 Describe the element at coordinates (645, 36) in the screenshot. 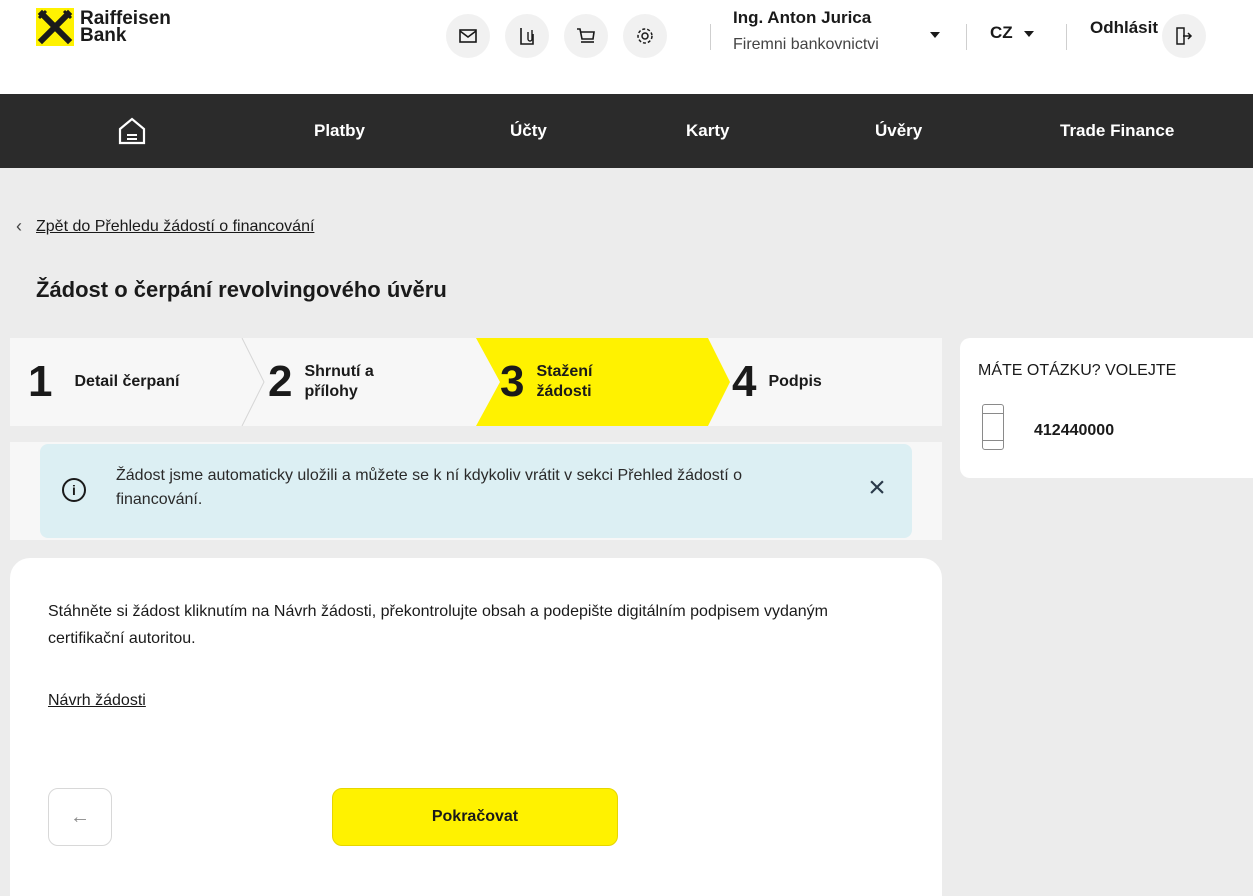

I see `gear-icon` at that location.